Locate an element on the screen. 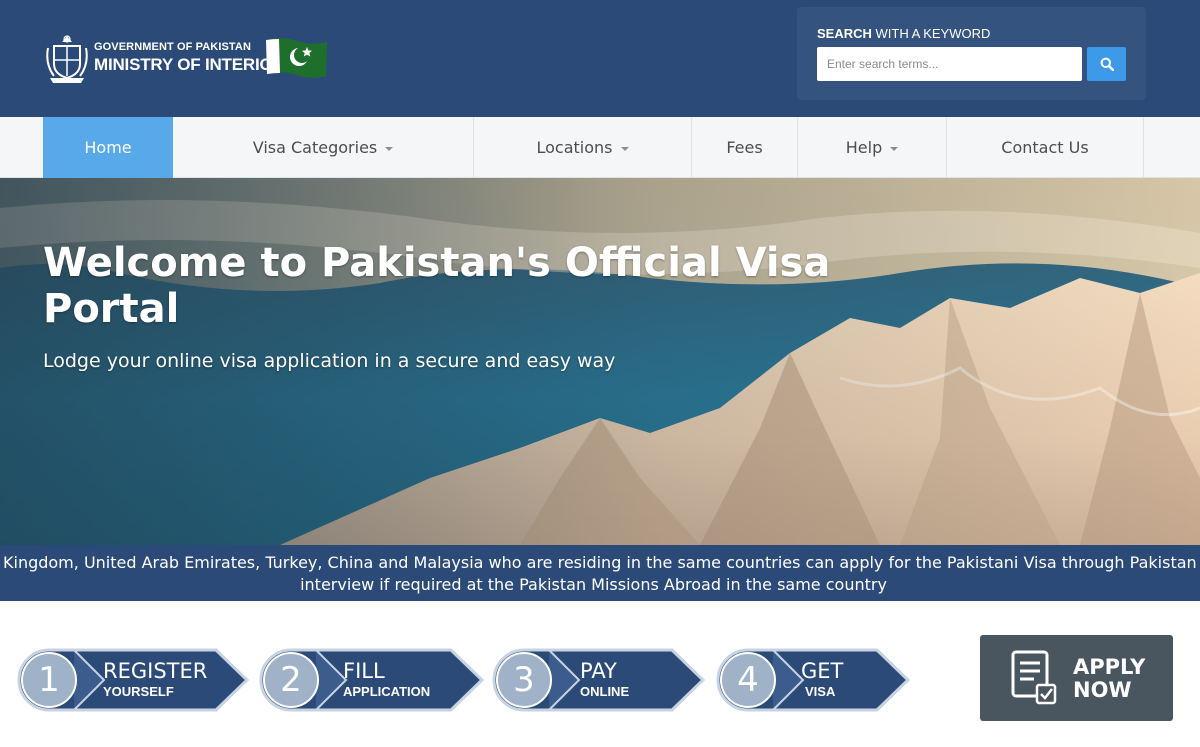  search-input is located at coordinates (949, 64).